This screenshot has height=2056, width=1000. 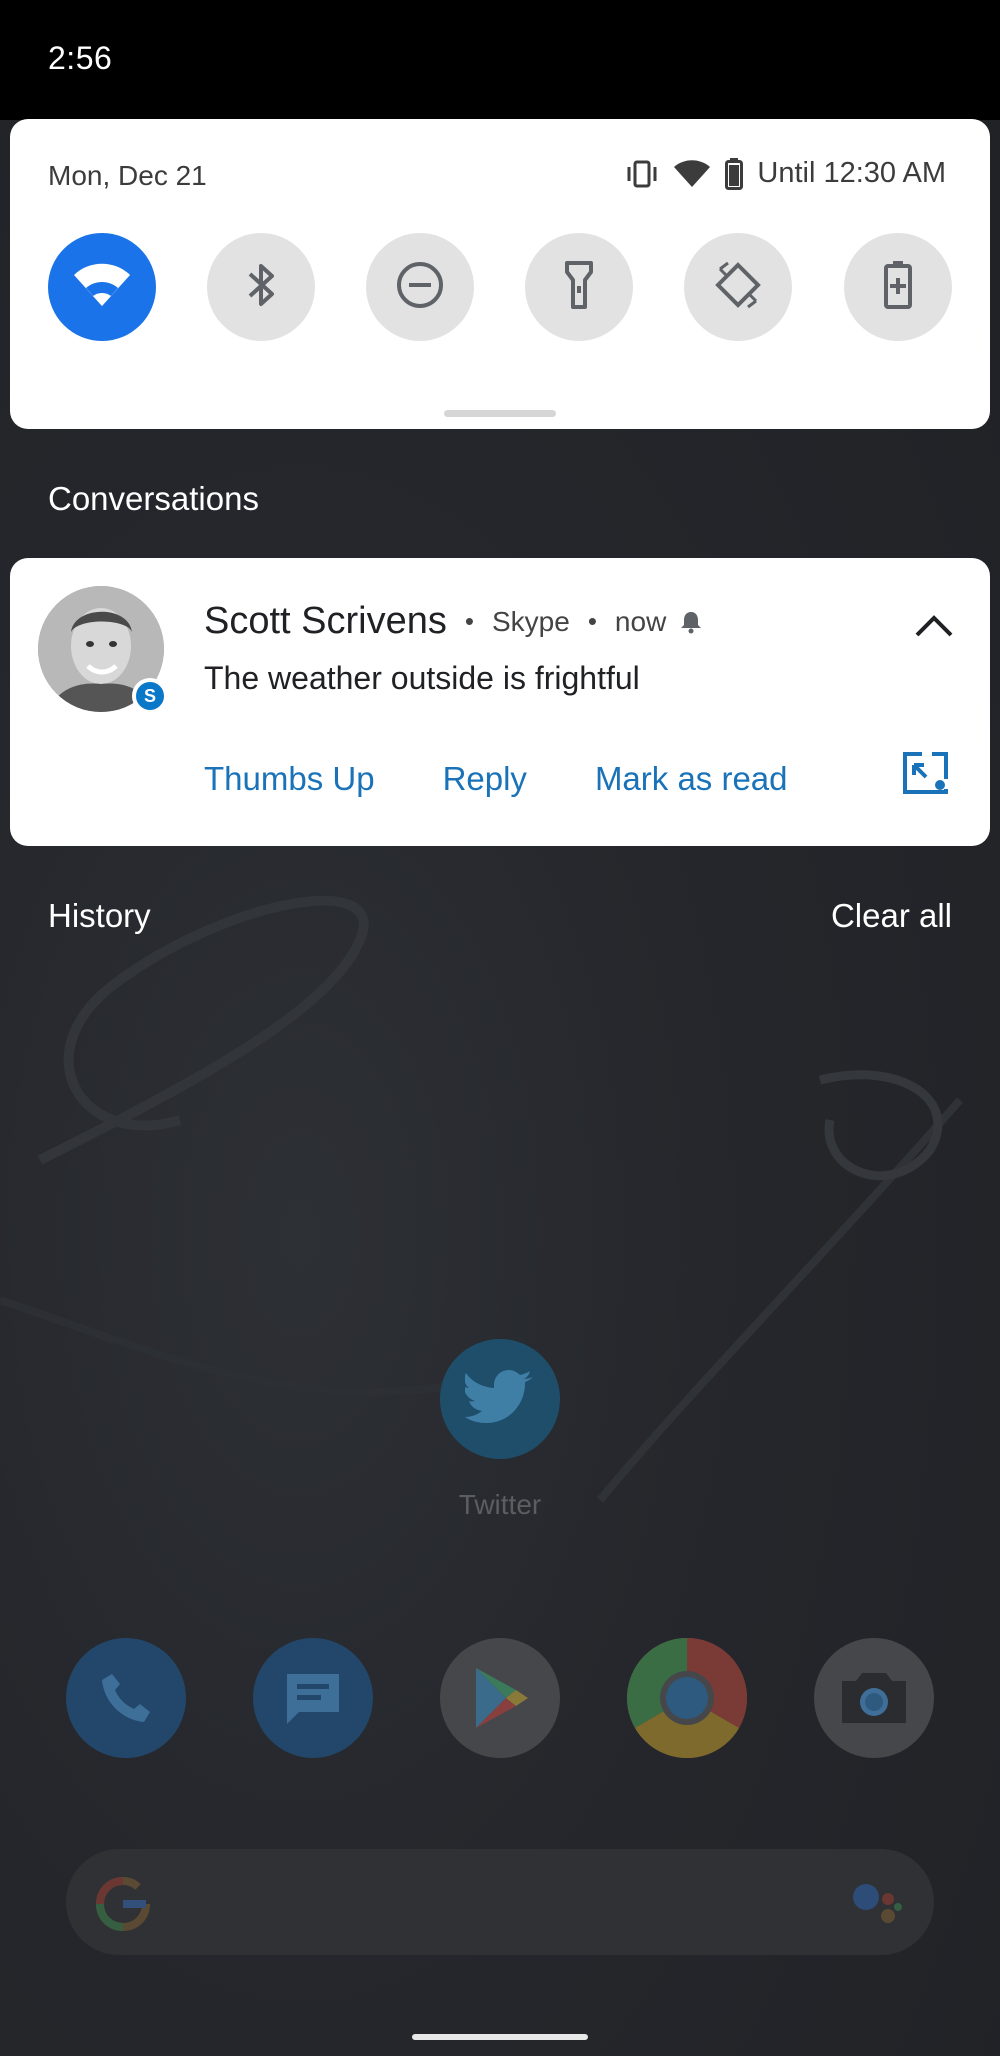 What do you see at coordinates (500, 1399) in the screenshot?
I see `twitter-app-icon` at bounding box center [500, 1399].